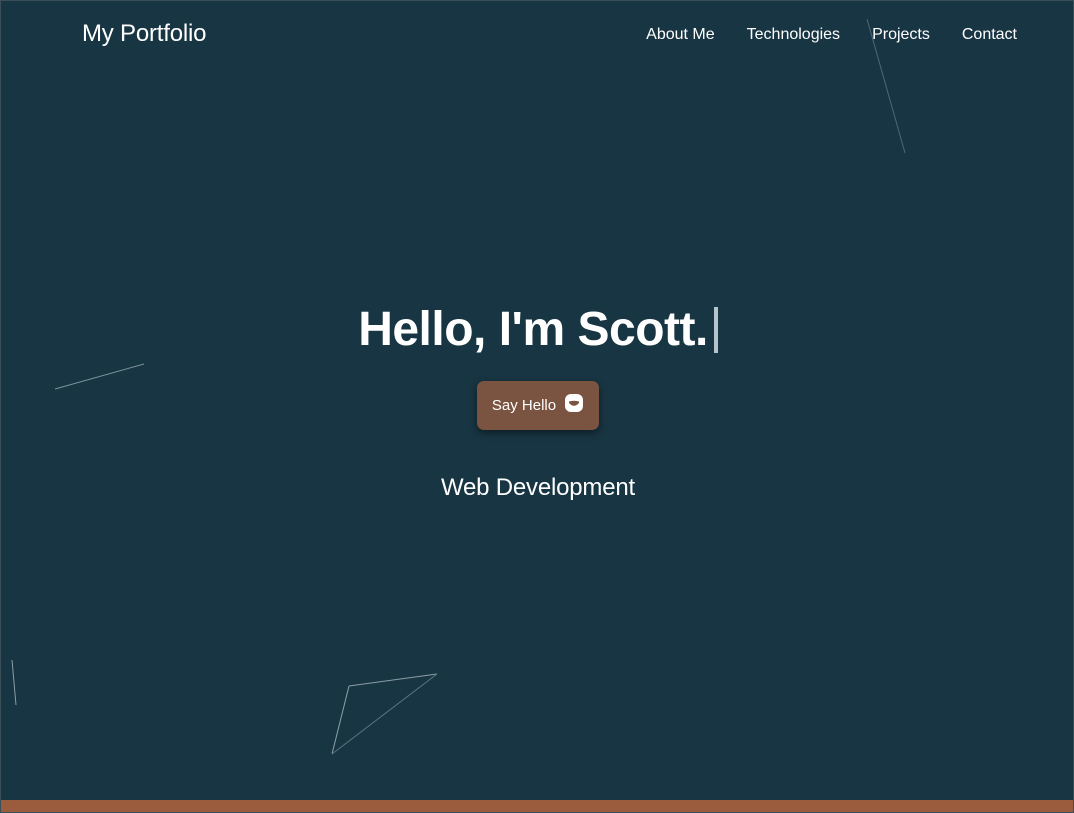 The width and height of the screenshot is (1074, 813). What do you see at coordinates (680, 35) in the screenshot?
I see `nav-link-about-me: About Me` at bounding box center [680, 35].